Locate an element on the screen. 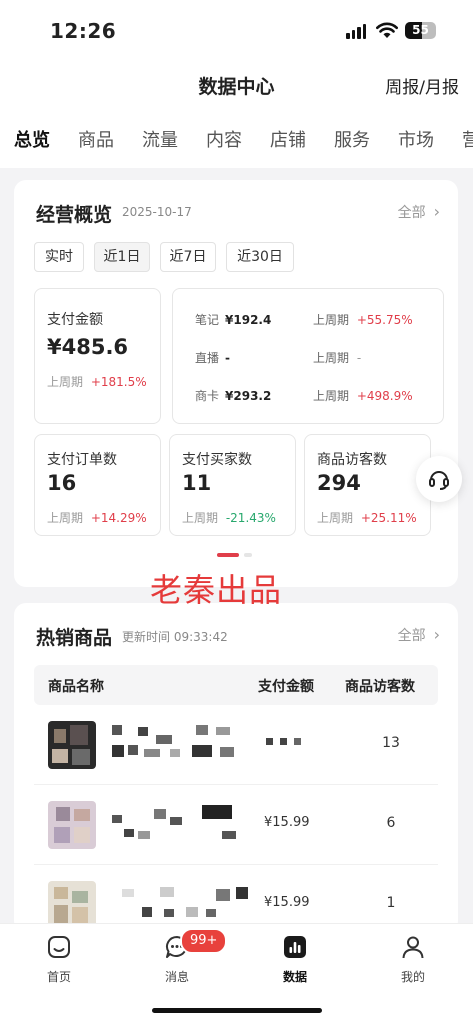 The width and height of the screenshot is (473, 1024). table-row: 13 is located at coordinates (236, 745).